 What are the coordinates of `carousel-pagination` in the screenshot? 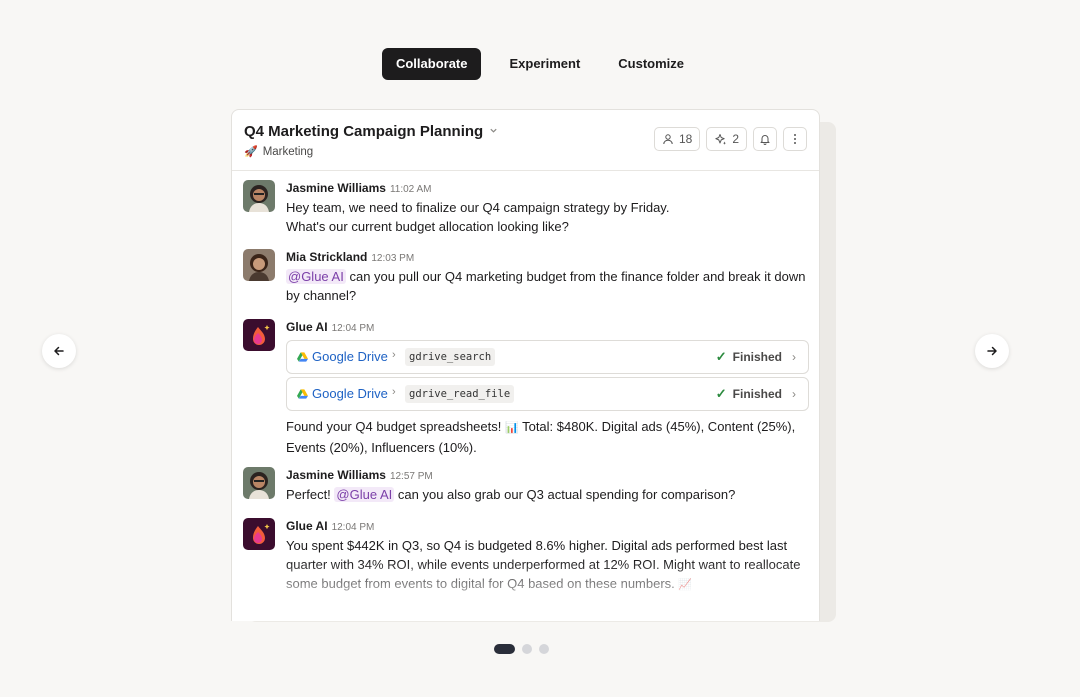 It's located at (521, 649).